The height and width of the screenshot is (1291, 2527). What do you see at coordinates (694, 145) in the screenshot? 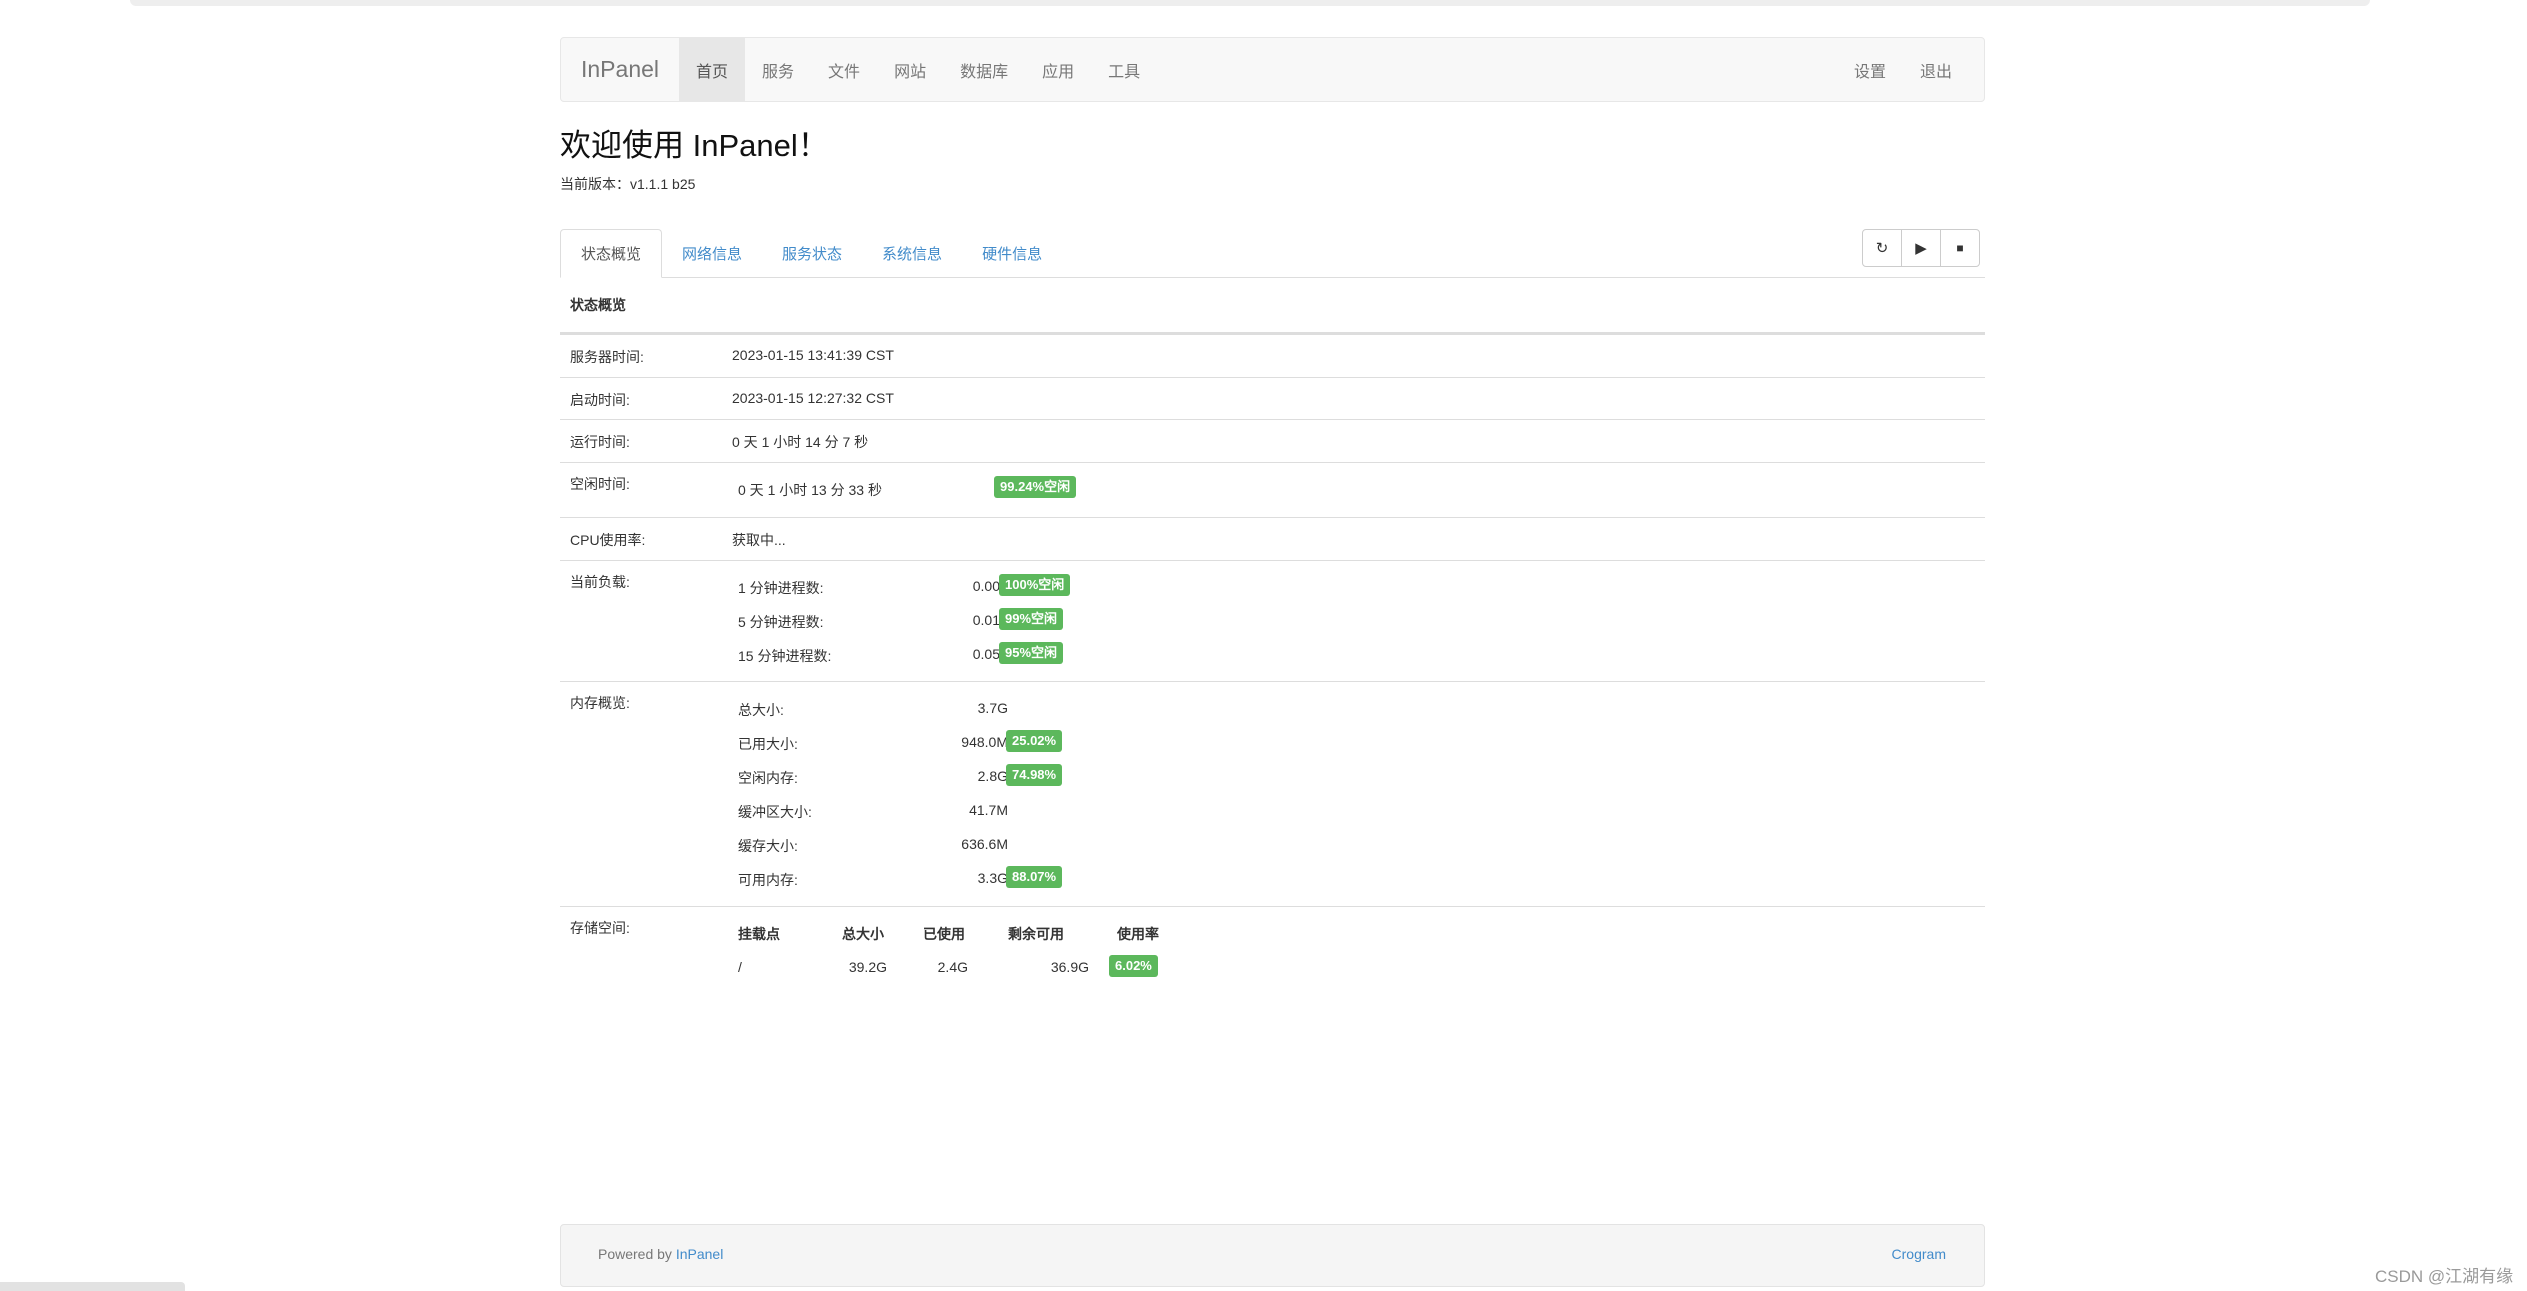
I see `page-title: 欢迎使用 InPanel！` at bounding box center [694, 145].